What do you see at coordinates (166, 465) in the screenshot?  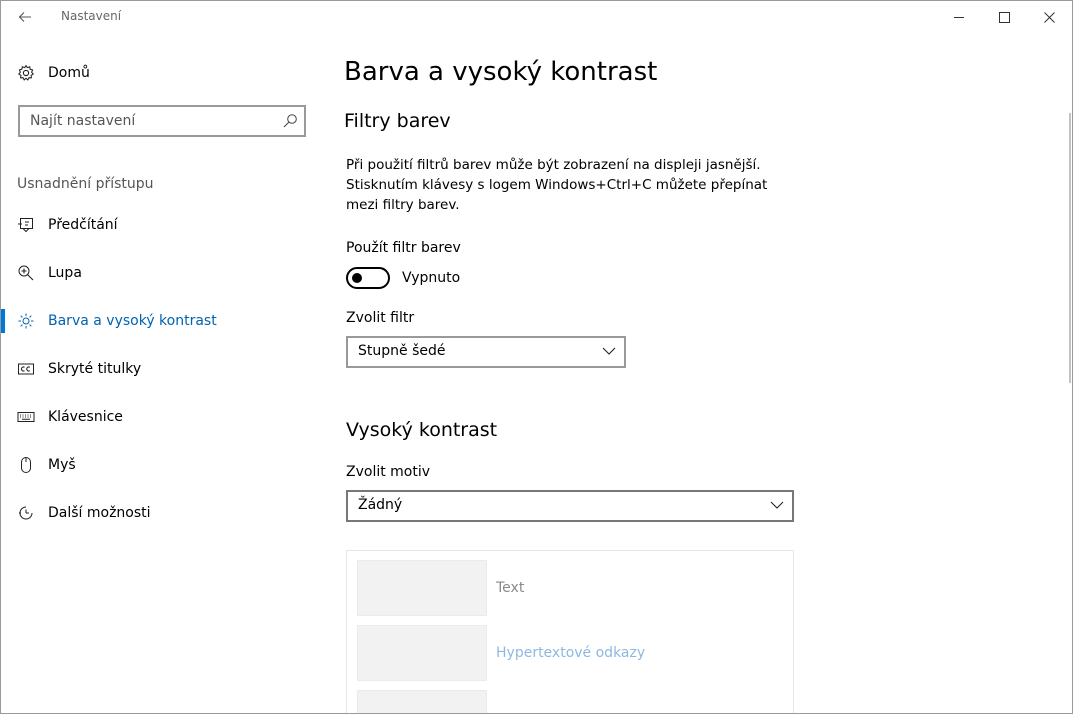 I see `nav-item-mouse: Myš` at bounding box center [166, 465].